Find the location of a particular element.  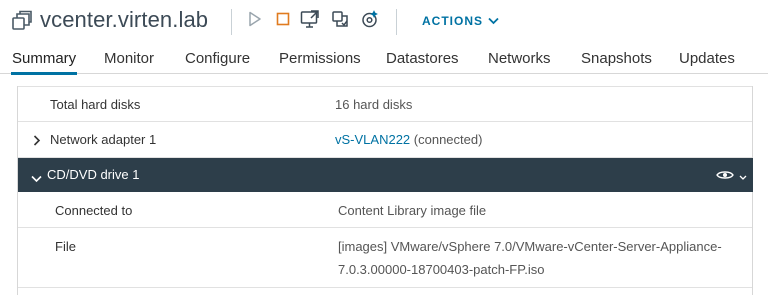

table-row-network-adapter: Network adapter 1 vS-VLAN222 (connected) is located at coordinates (385, 140).